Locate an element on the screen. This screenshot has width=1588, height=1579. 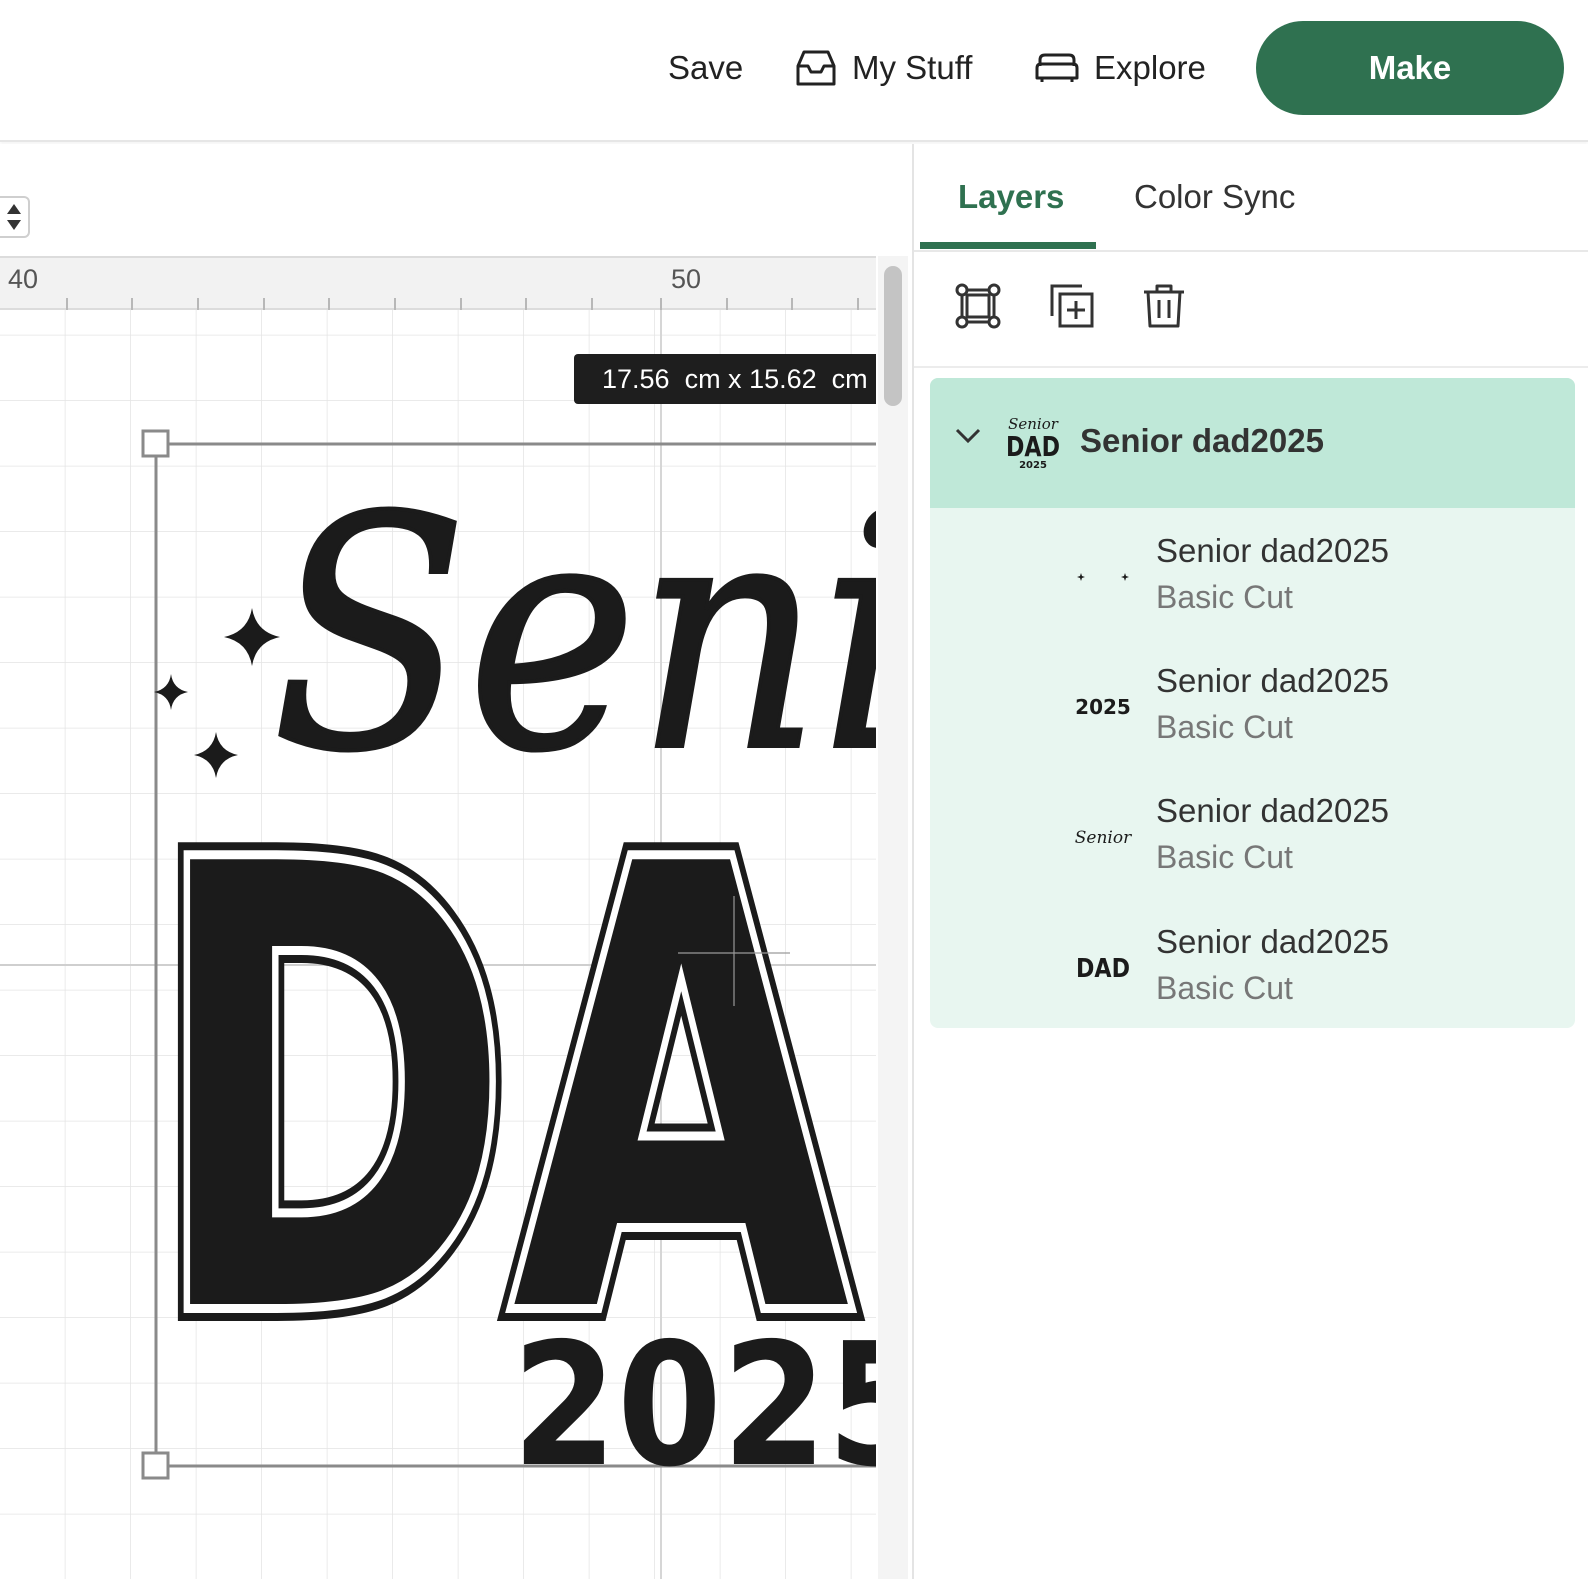
group-nodes-icon is located at coordinates (978, 306).